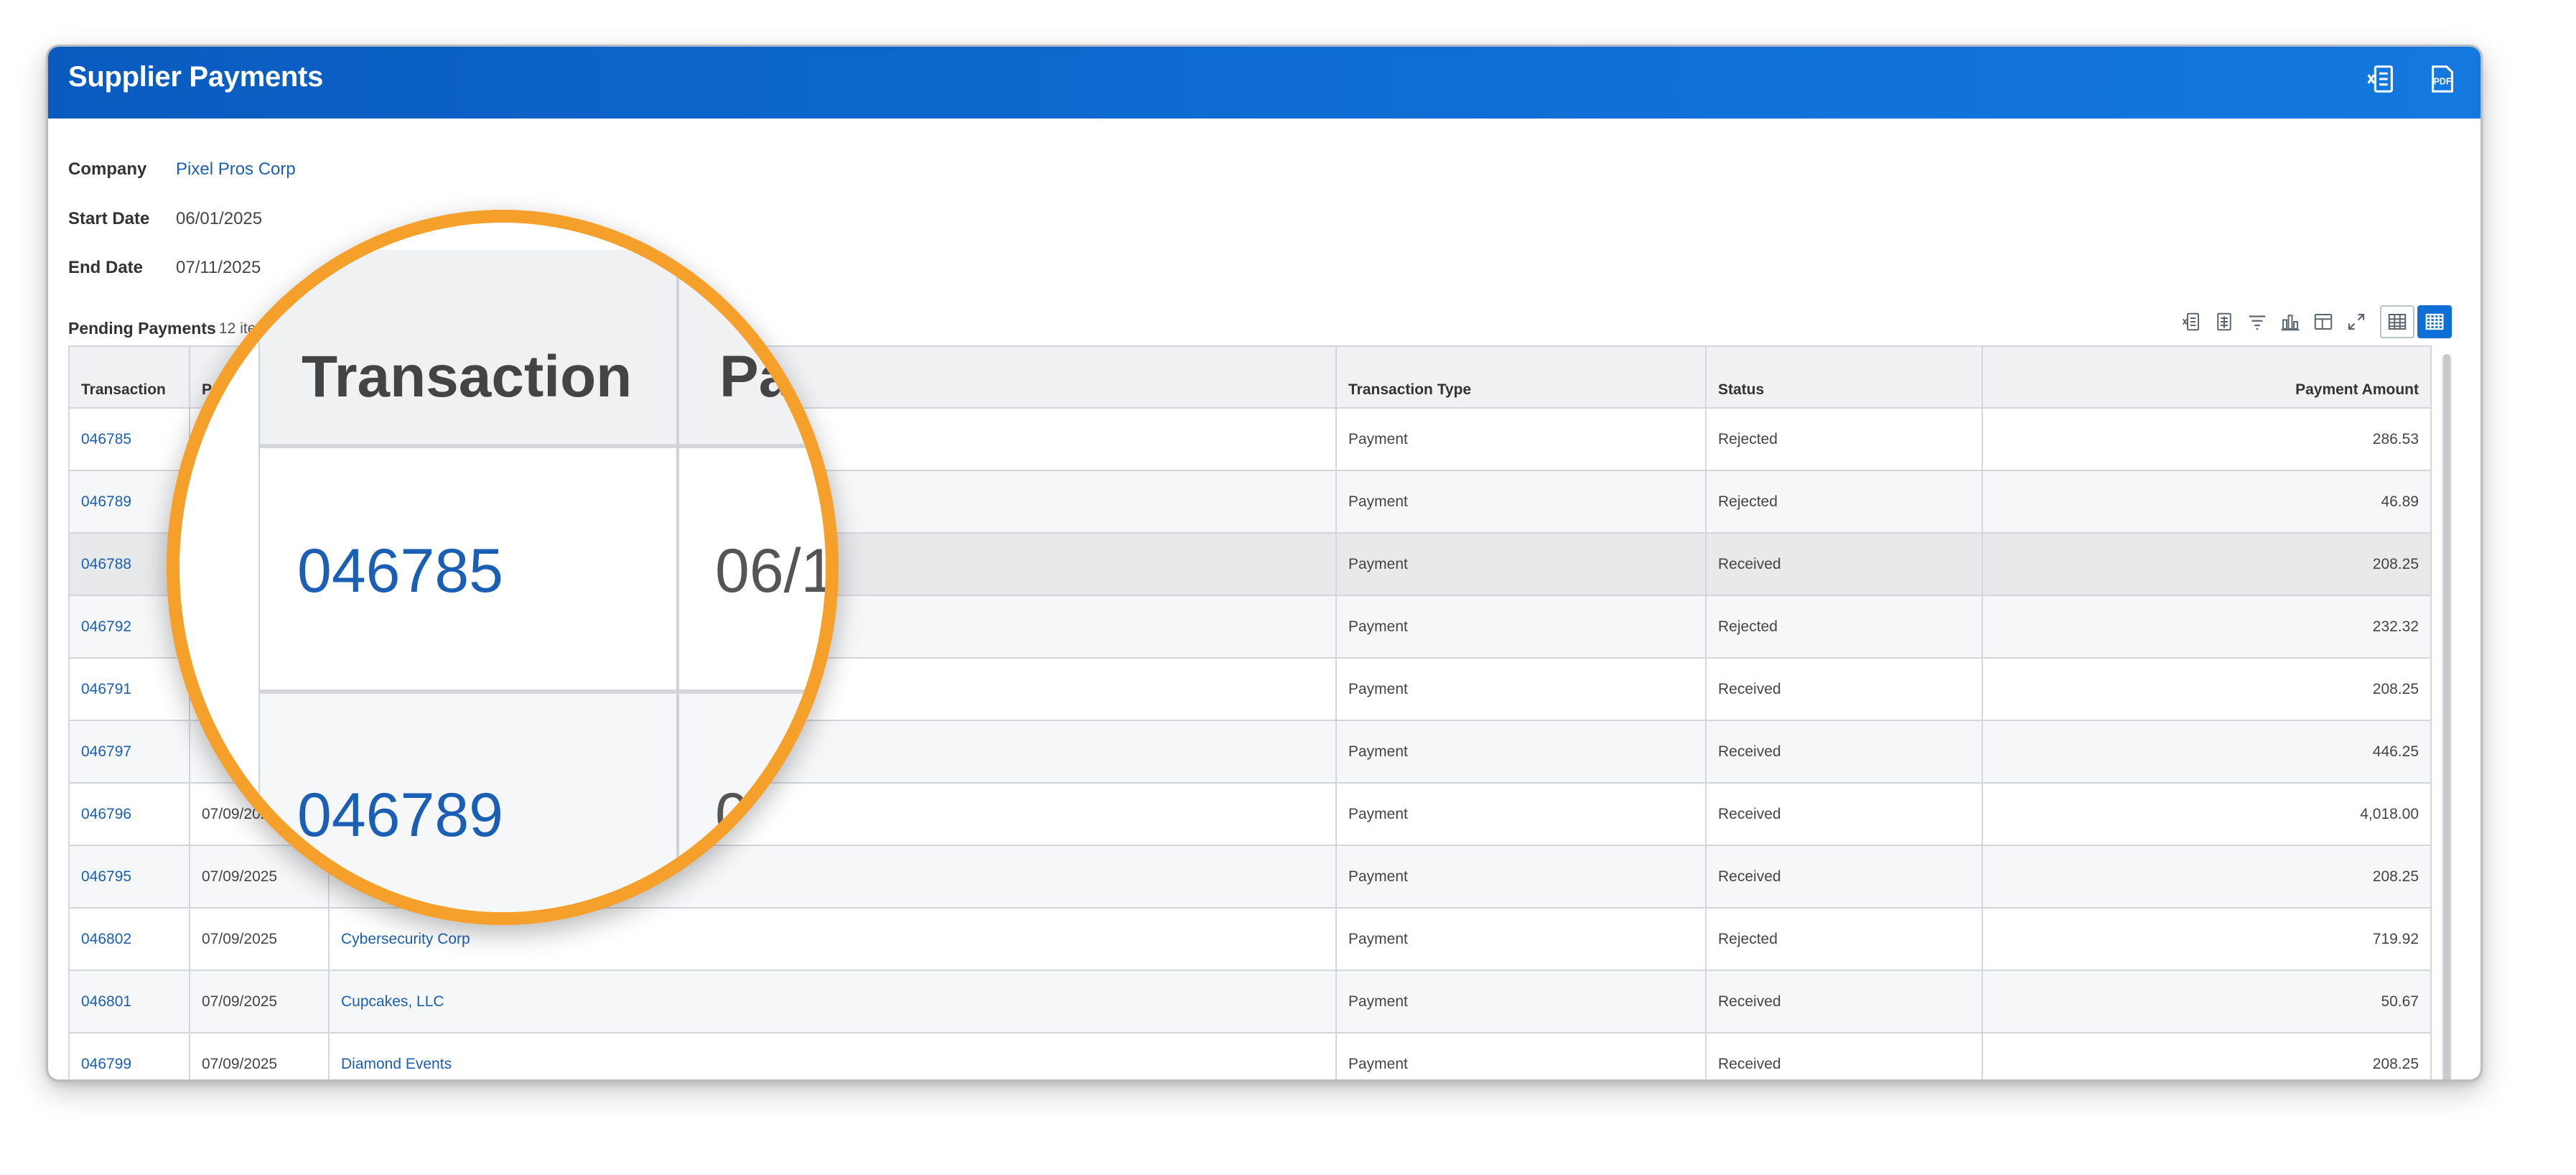 This screenshot has height=1175, width=2576. I want to click on transaction-link: 046797, so click(129, 752).